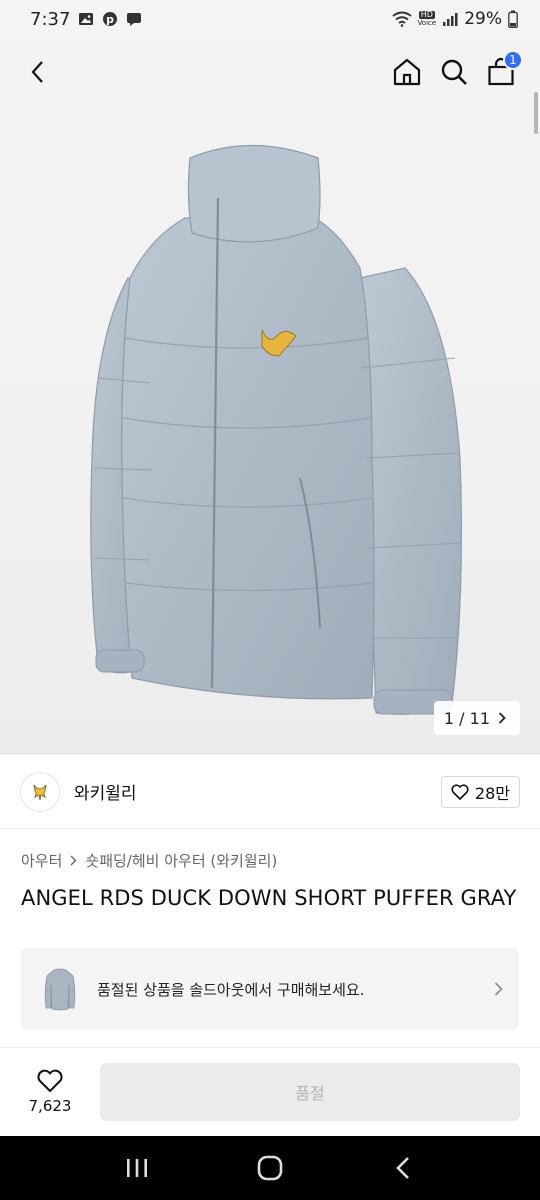 The width and height of the screenshot is (540, 1200). Describe the element at coordinates (426, 14) in the screenshot. I see `hd-label: HD` at that location.